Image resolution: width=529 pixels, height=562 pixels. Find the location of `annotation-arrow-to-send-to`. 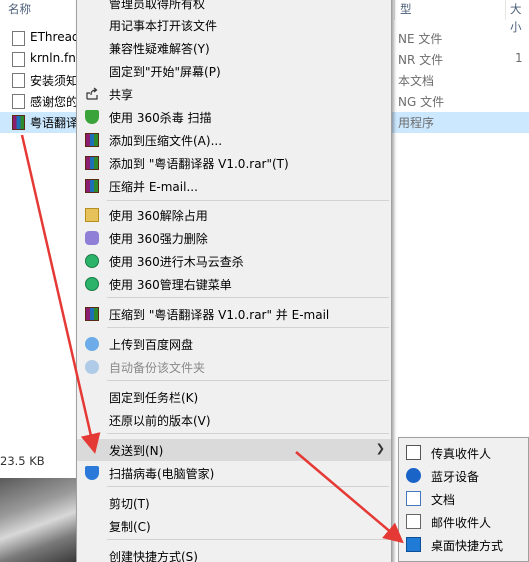

annotation-arrow-to-send-to is located at coordinates (60, 294).